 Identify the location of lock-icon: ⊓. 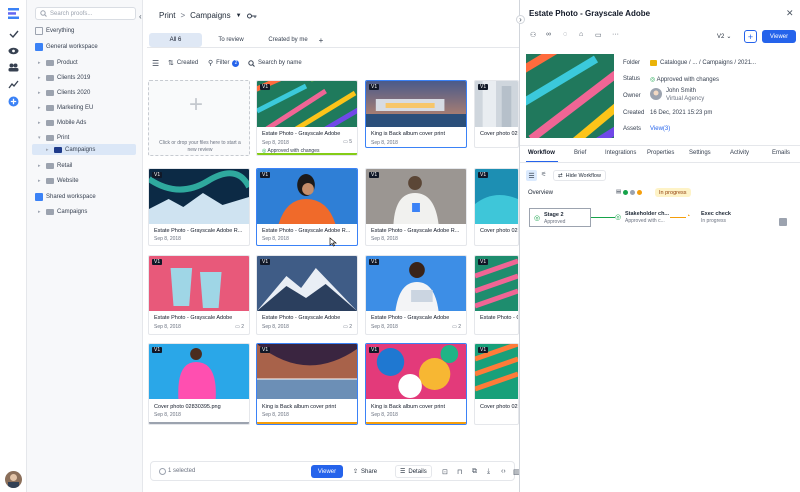
(459, 472).